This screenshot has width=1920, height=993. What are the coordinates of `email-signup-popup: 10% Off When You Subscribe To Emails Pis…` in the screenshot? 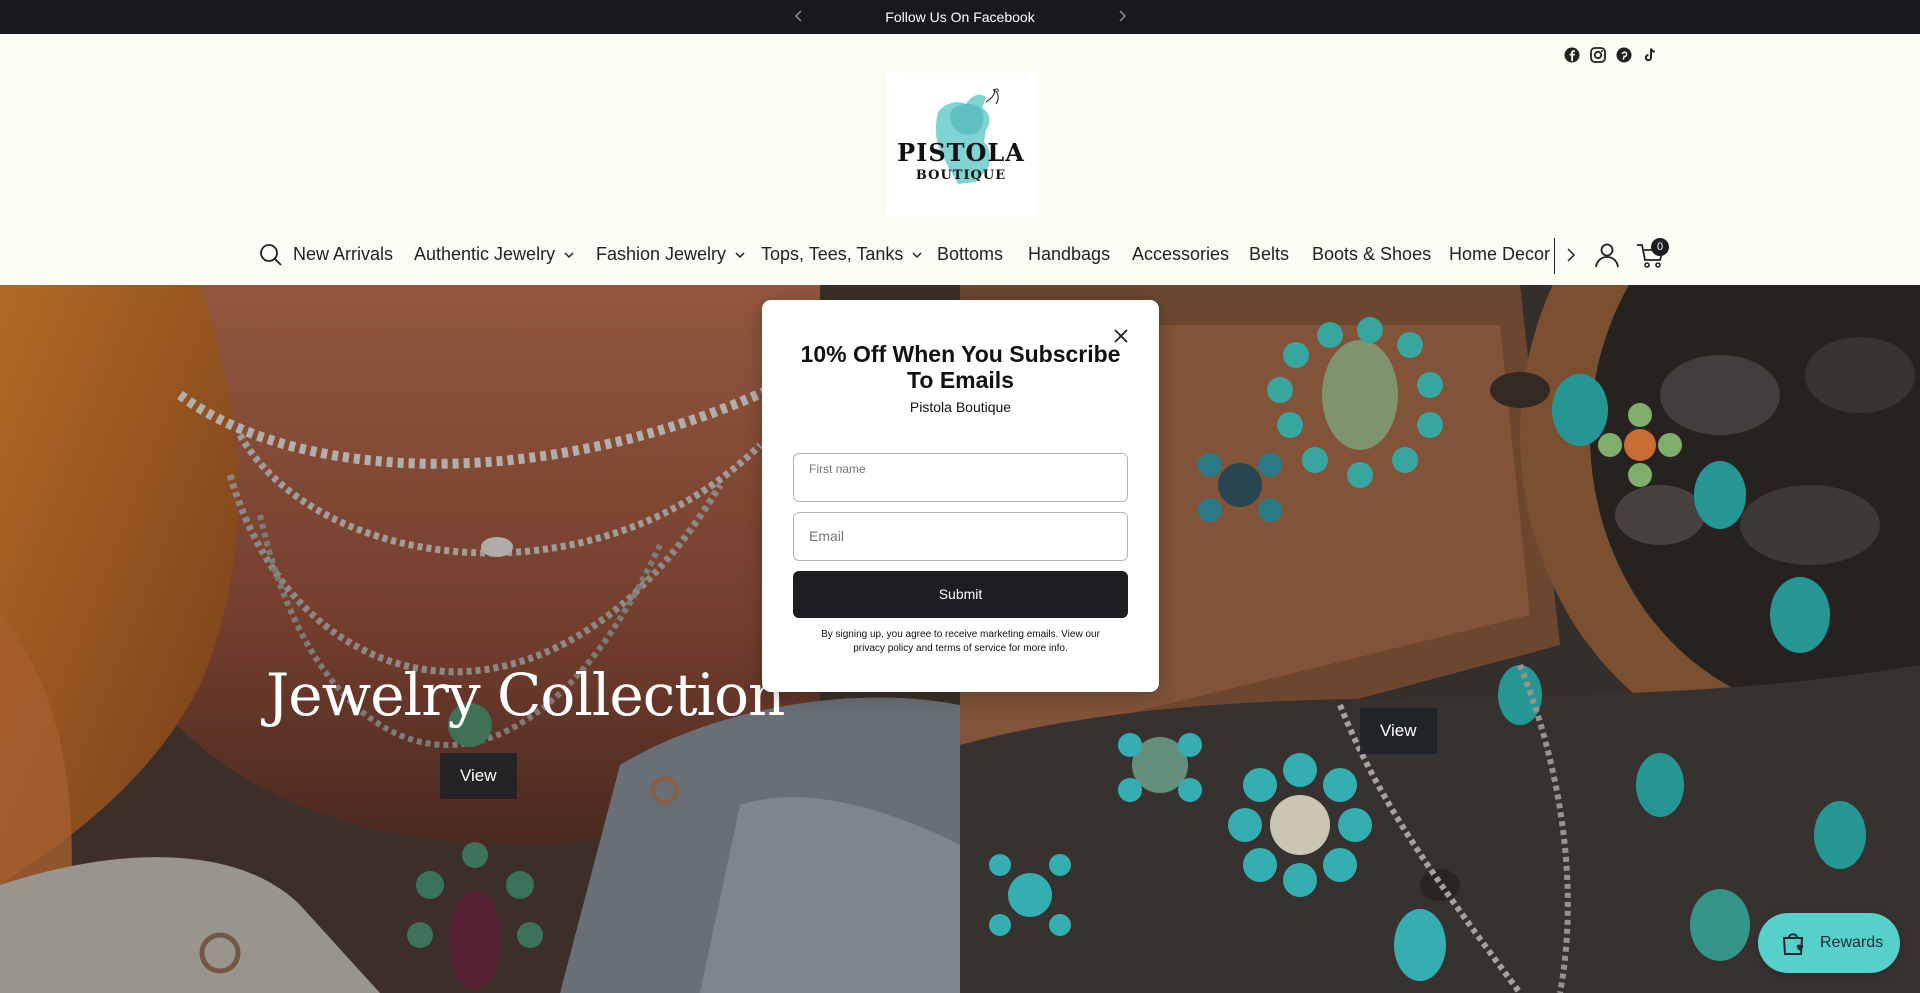 It's located at (960, 496).